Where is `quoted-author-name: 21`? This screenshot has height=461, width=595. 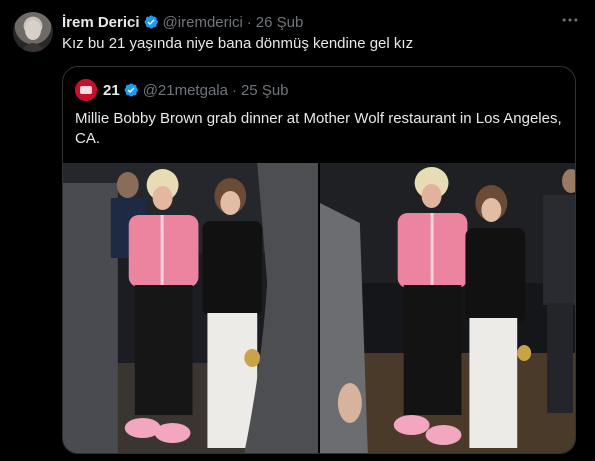 quoted-author-name: 21 is located at coordinates (111, 90).